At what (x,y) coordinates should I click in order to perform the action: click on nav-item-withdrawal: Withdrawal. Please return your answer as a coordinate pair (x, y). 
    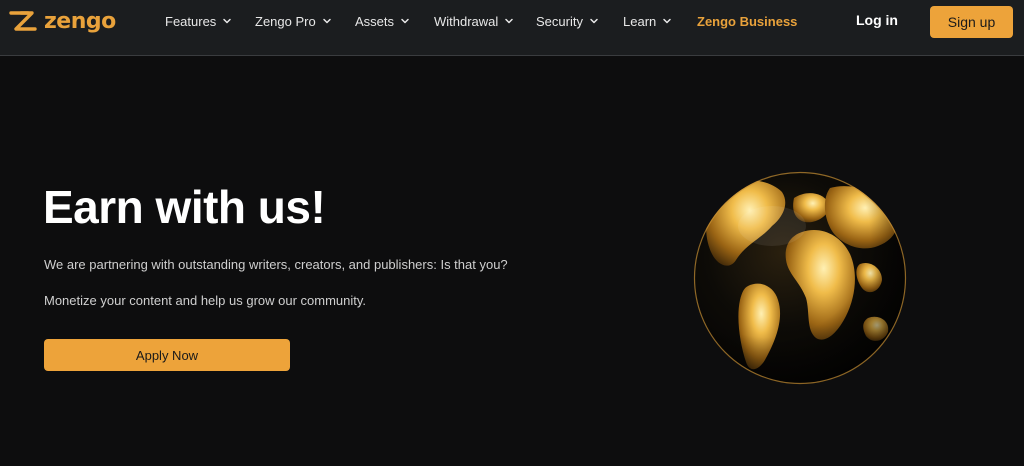
    Looking at the image, I should click on (474, 21).